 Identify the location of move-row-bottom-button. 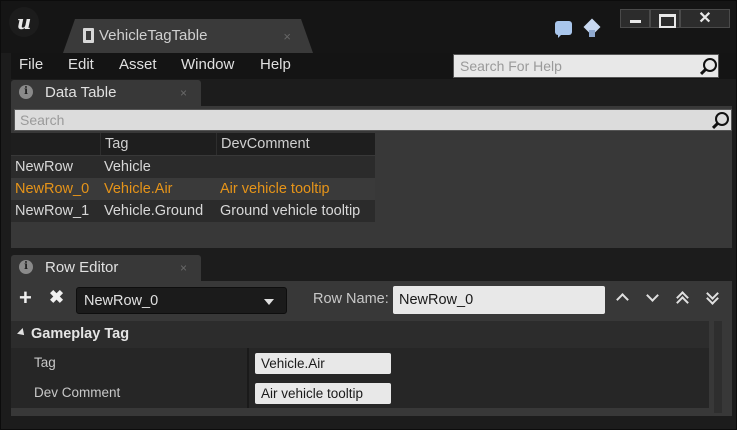
(713, 296).